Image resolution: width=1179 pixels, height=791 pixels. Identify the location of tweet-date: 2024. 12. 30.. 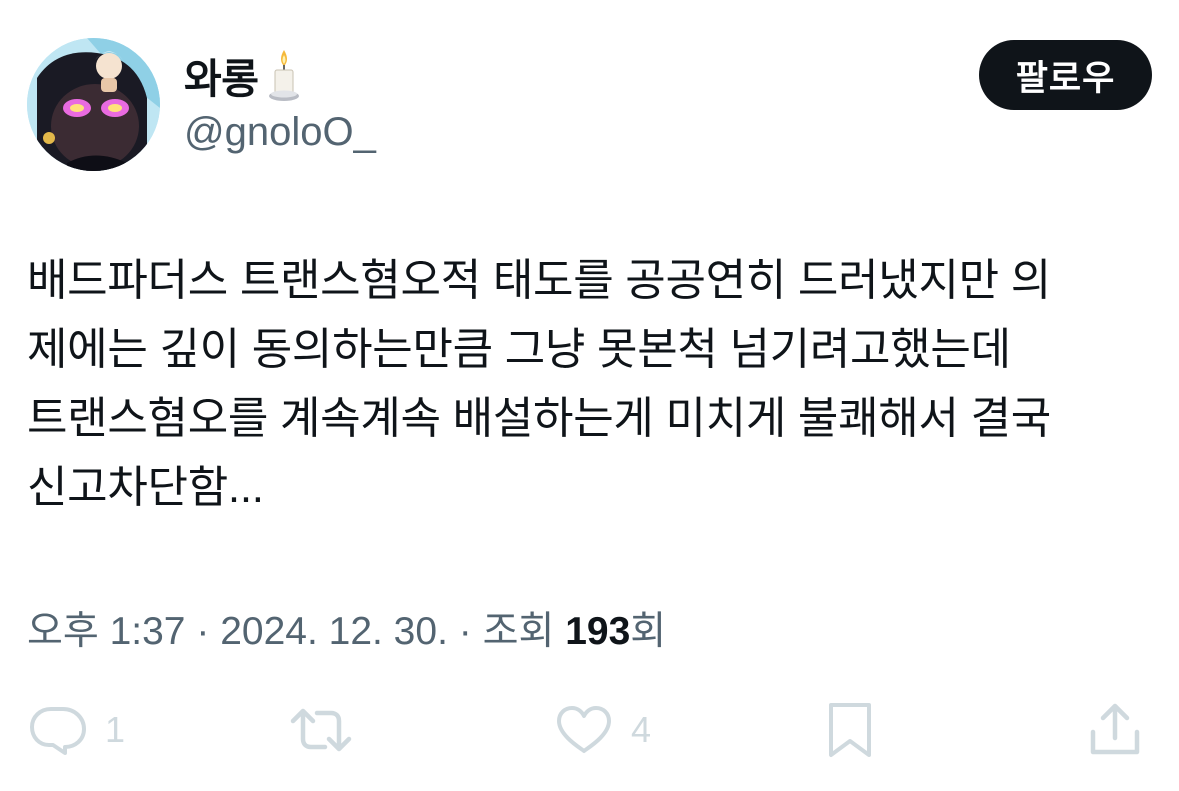
(334, 631).